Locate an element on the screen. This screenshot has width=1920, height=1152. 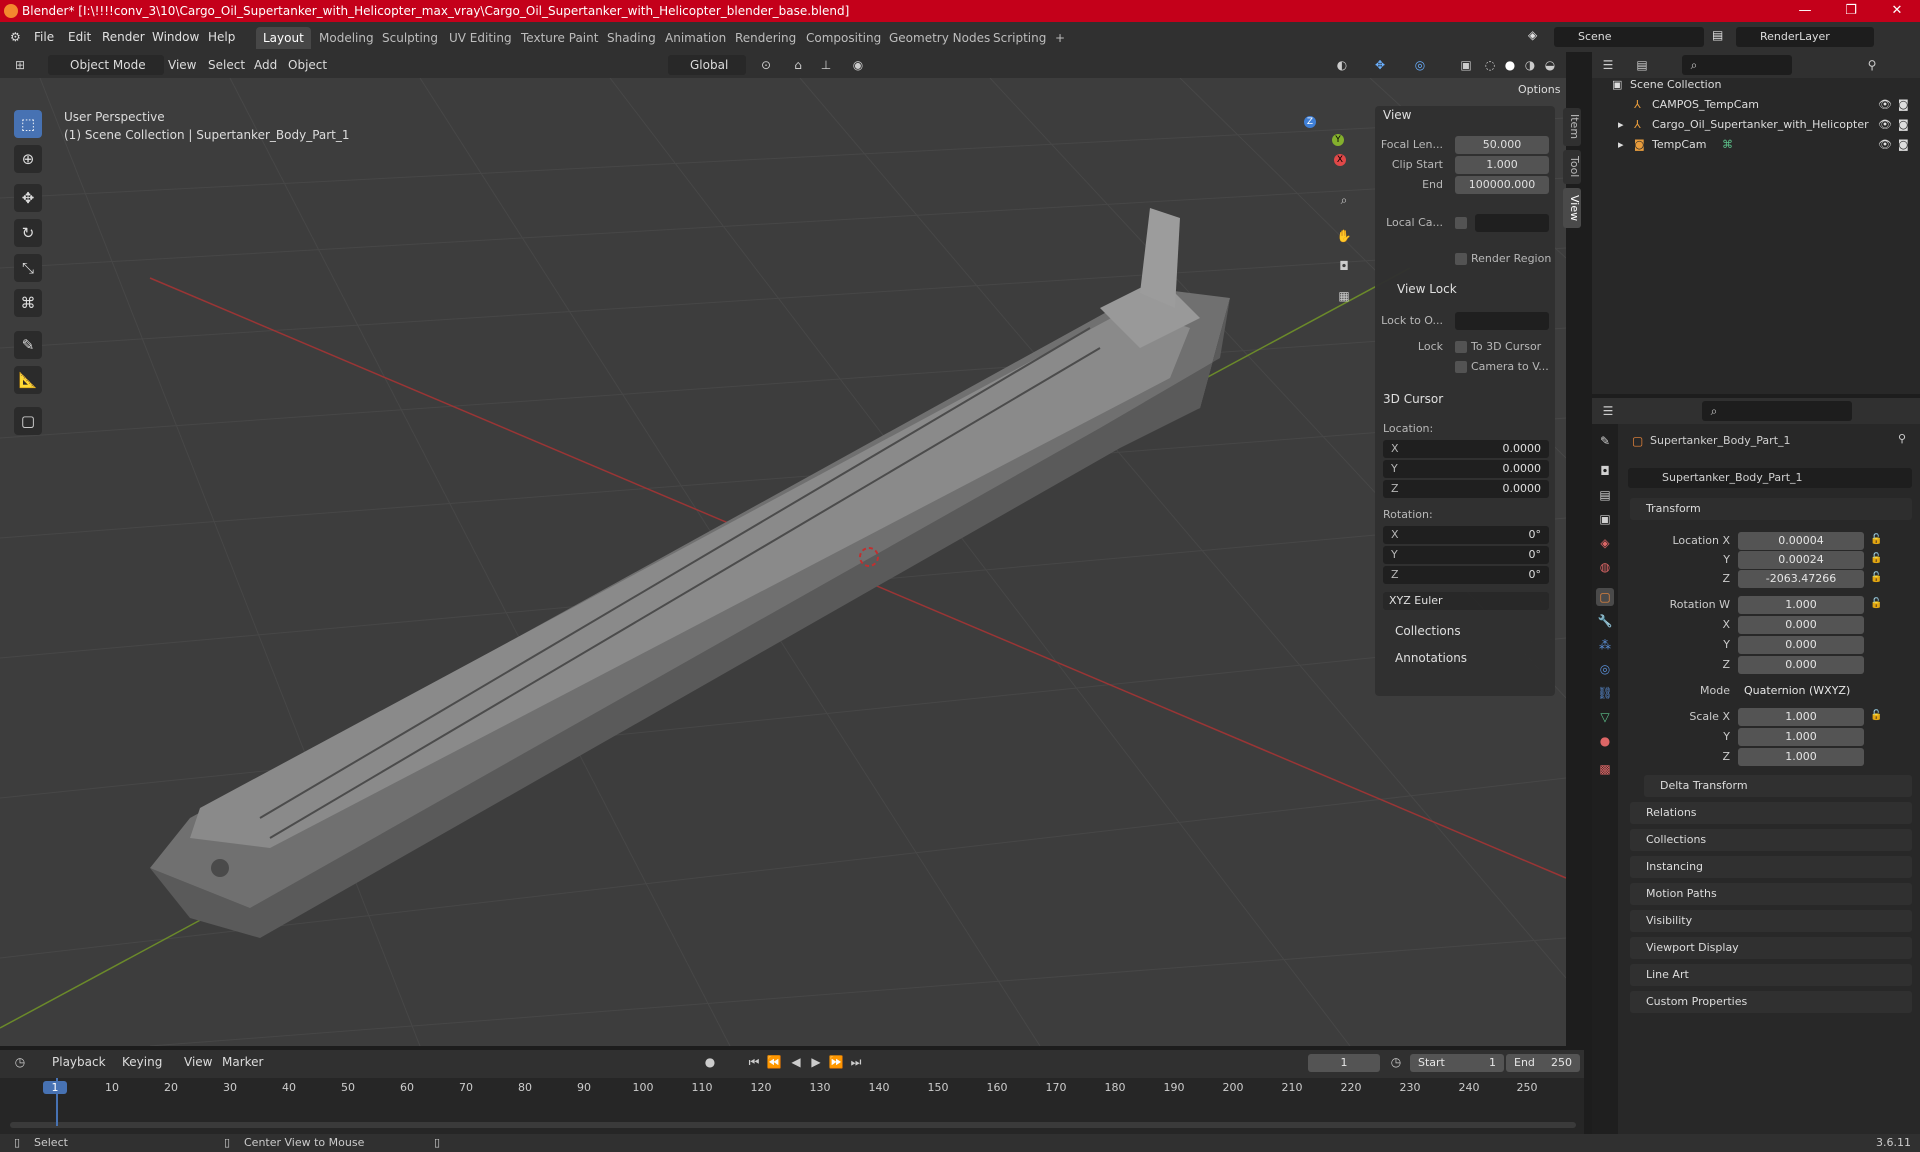
end-frame-field: End 250 is located at coordinates (1543, 1063).